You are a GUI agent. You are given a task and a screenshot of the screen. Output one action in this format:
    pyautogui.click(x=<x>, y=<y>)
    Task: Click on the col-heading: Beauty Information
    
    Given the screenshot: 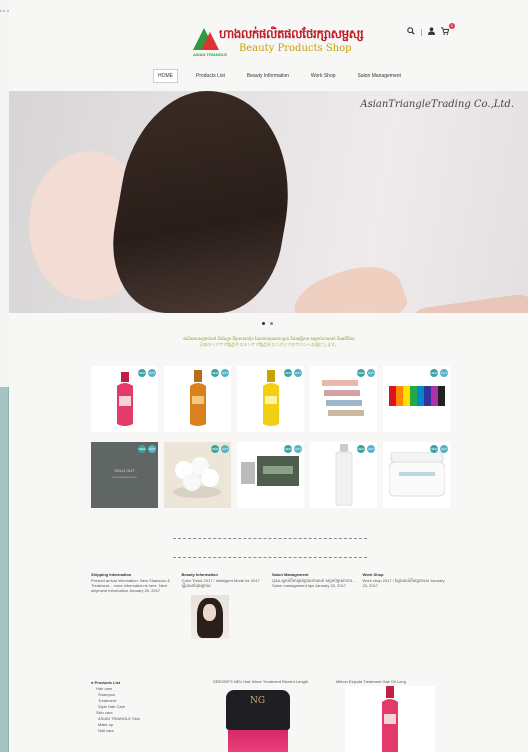 What is the action you would take?
    pyautogui.click(x=199, y=574)
    